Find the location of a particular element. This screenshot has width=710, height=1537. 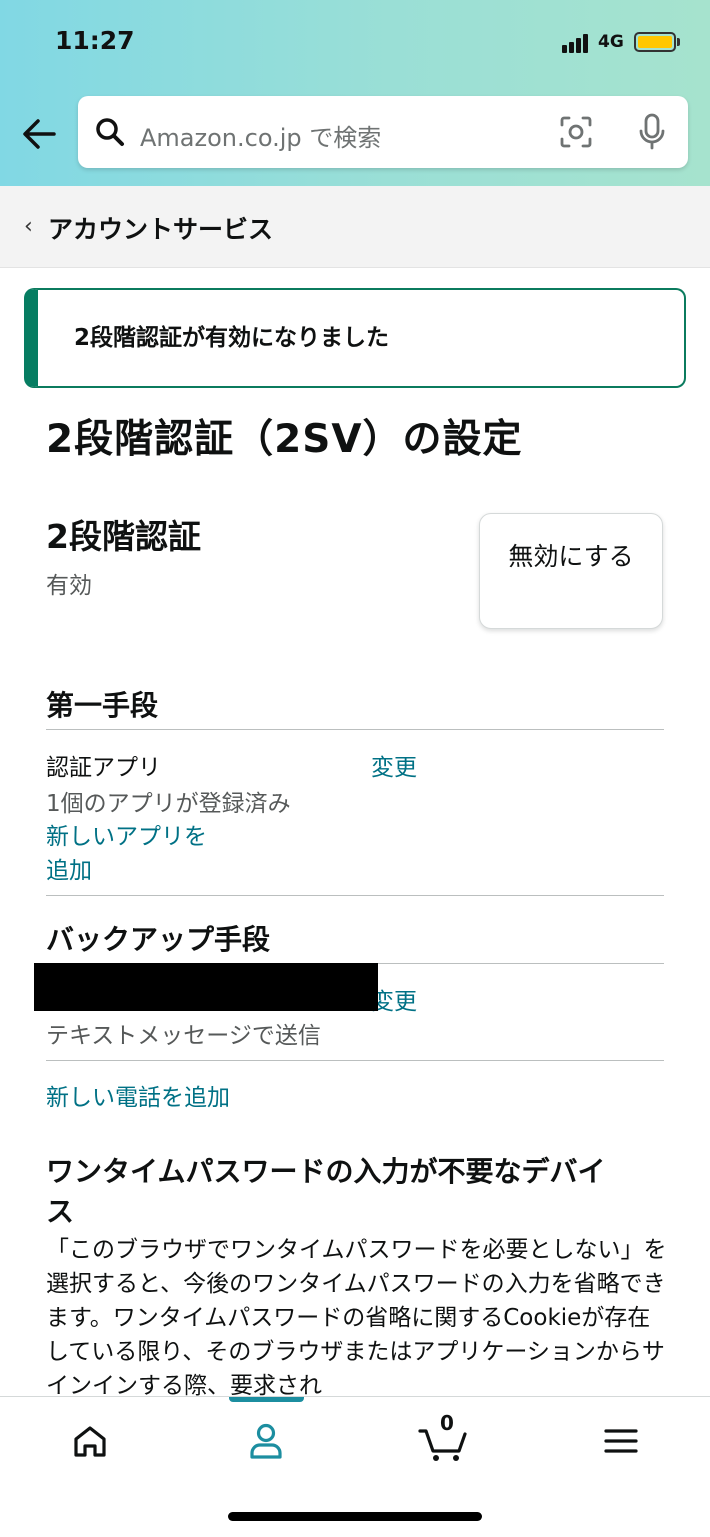

primary-change-link: 変更 is located at coordinates (394, 765).